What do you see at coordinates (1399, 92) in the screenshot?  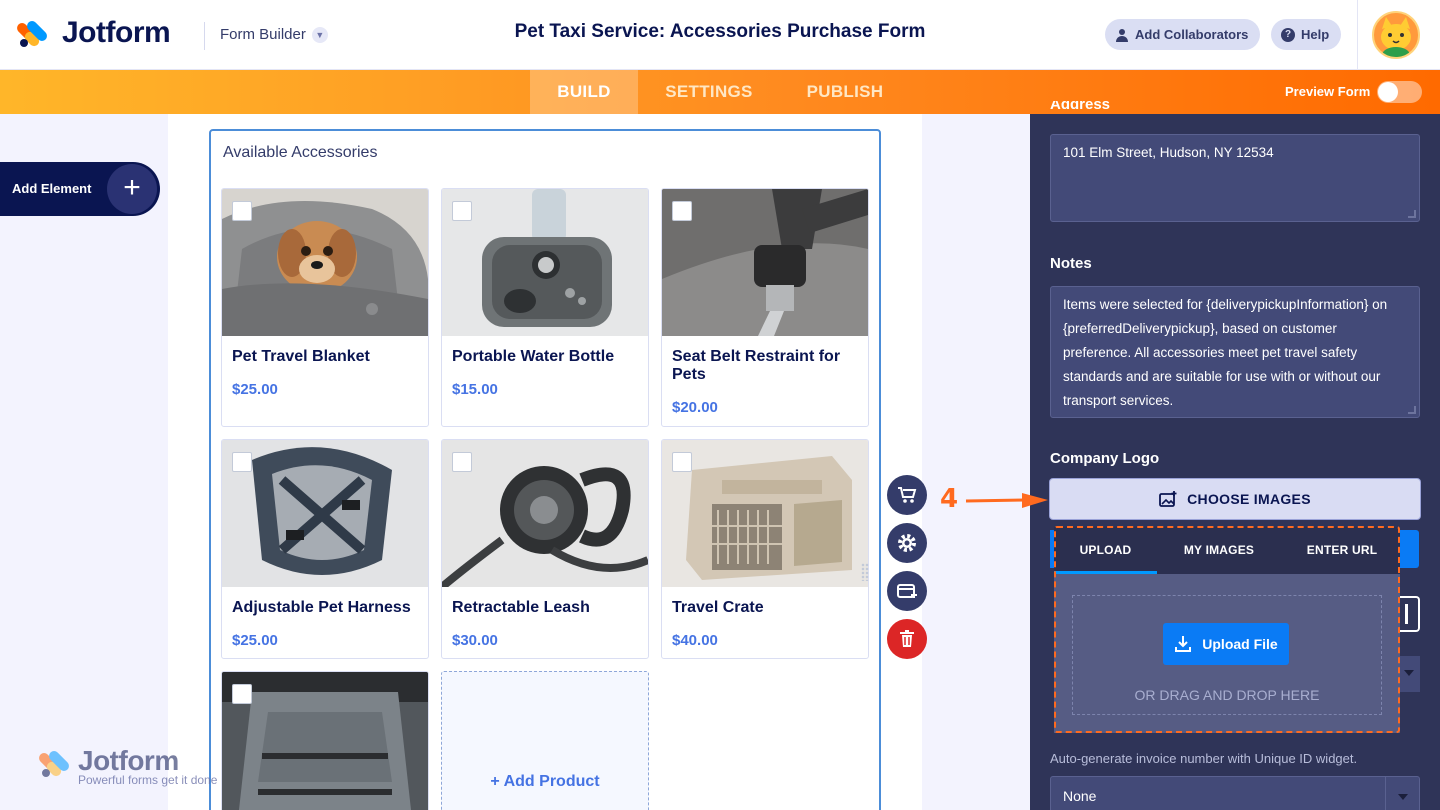 I see `preview-form-toggle` at bounding box center [1399, 92].